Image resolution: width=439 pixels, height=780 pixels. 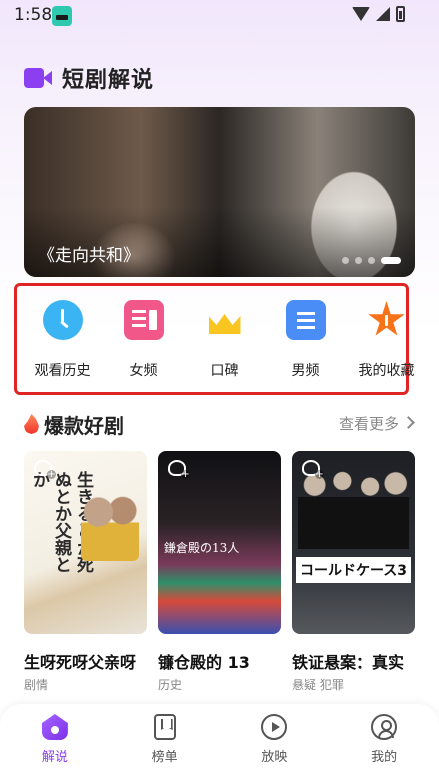 What do you see at coordinates (361, 14) in the screenshot?
I see `wifi-icon` at bounding box center [361, 14].